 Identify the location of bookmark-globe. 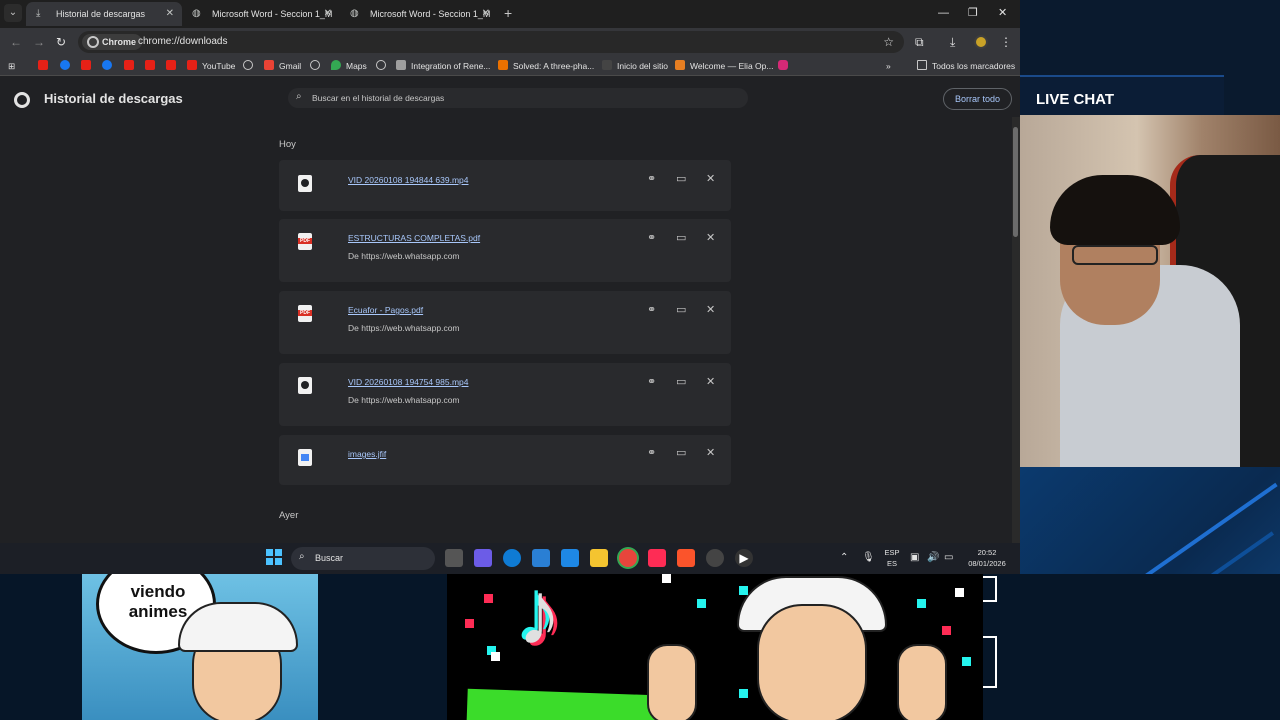
(250, 66).